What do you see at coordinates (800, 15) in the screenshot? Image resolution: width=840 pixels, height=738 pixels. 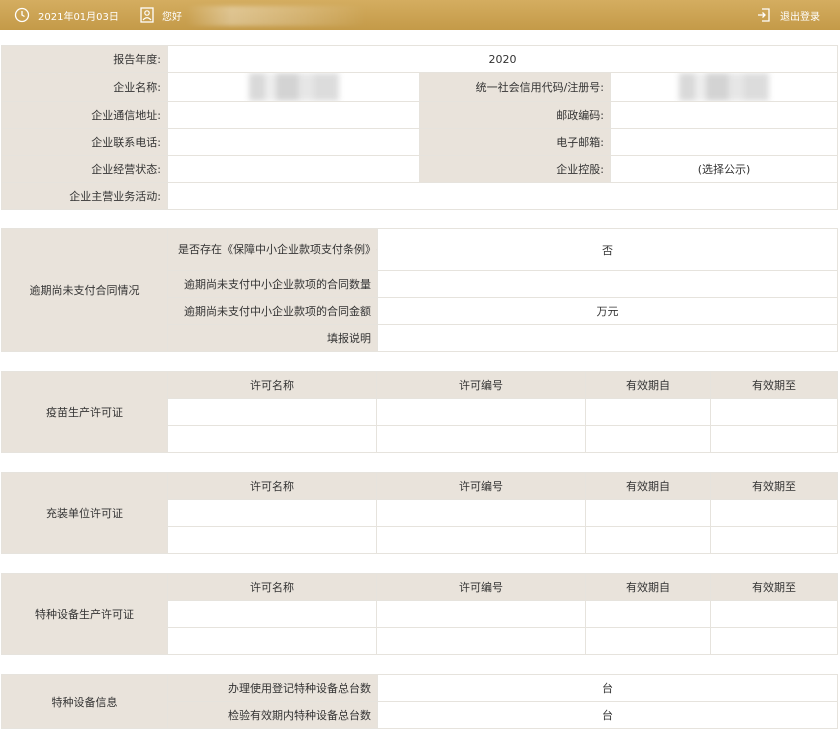 I see `logout-label: 退出登录` at bounding box center [800, 15].